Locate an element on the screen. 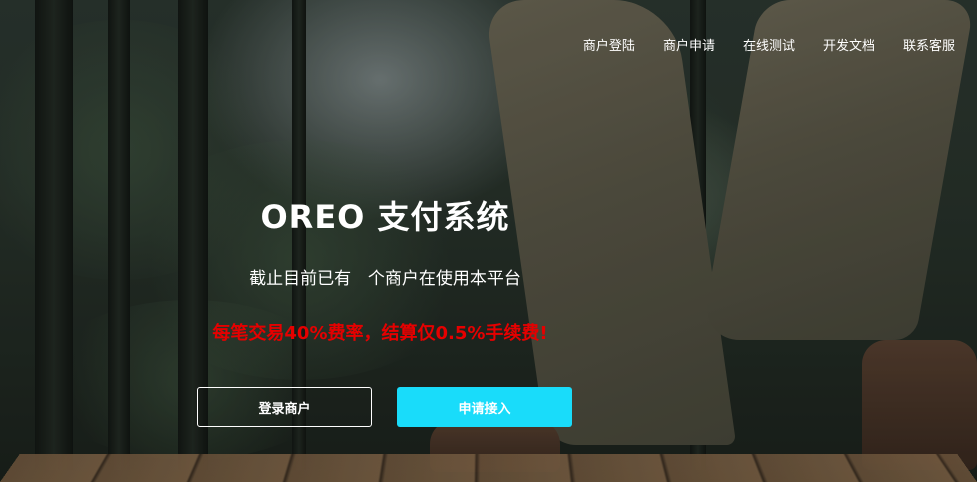  subtitle-suffix: 个商户在使用本平台 is located at coordinates (444, 279).